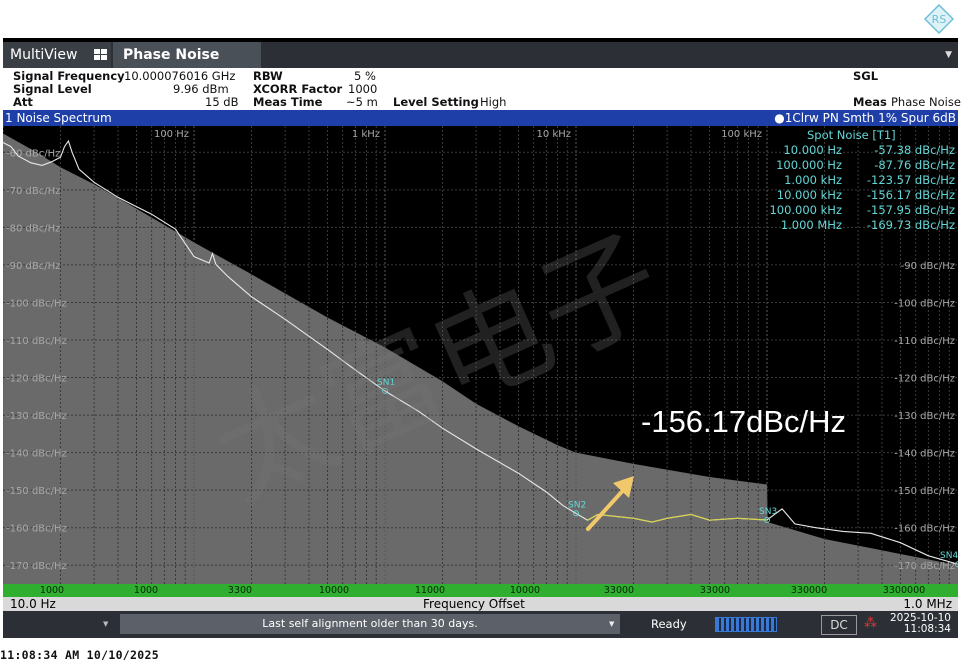 This screenshot has width=961, height=672. I want to click on spot-value: -123.57 dBc/Hz, so click(910, 180).